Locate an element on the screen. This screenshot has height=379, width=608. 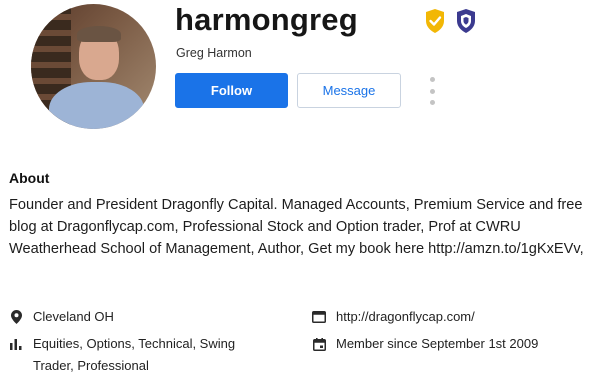
location-info: Cleveland OH is located at coordinates (61, 317).